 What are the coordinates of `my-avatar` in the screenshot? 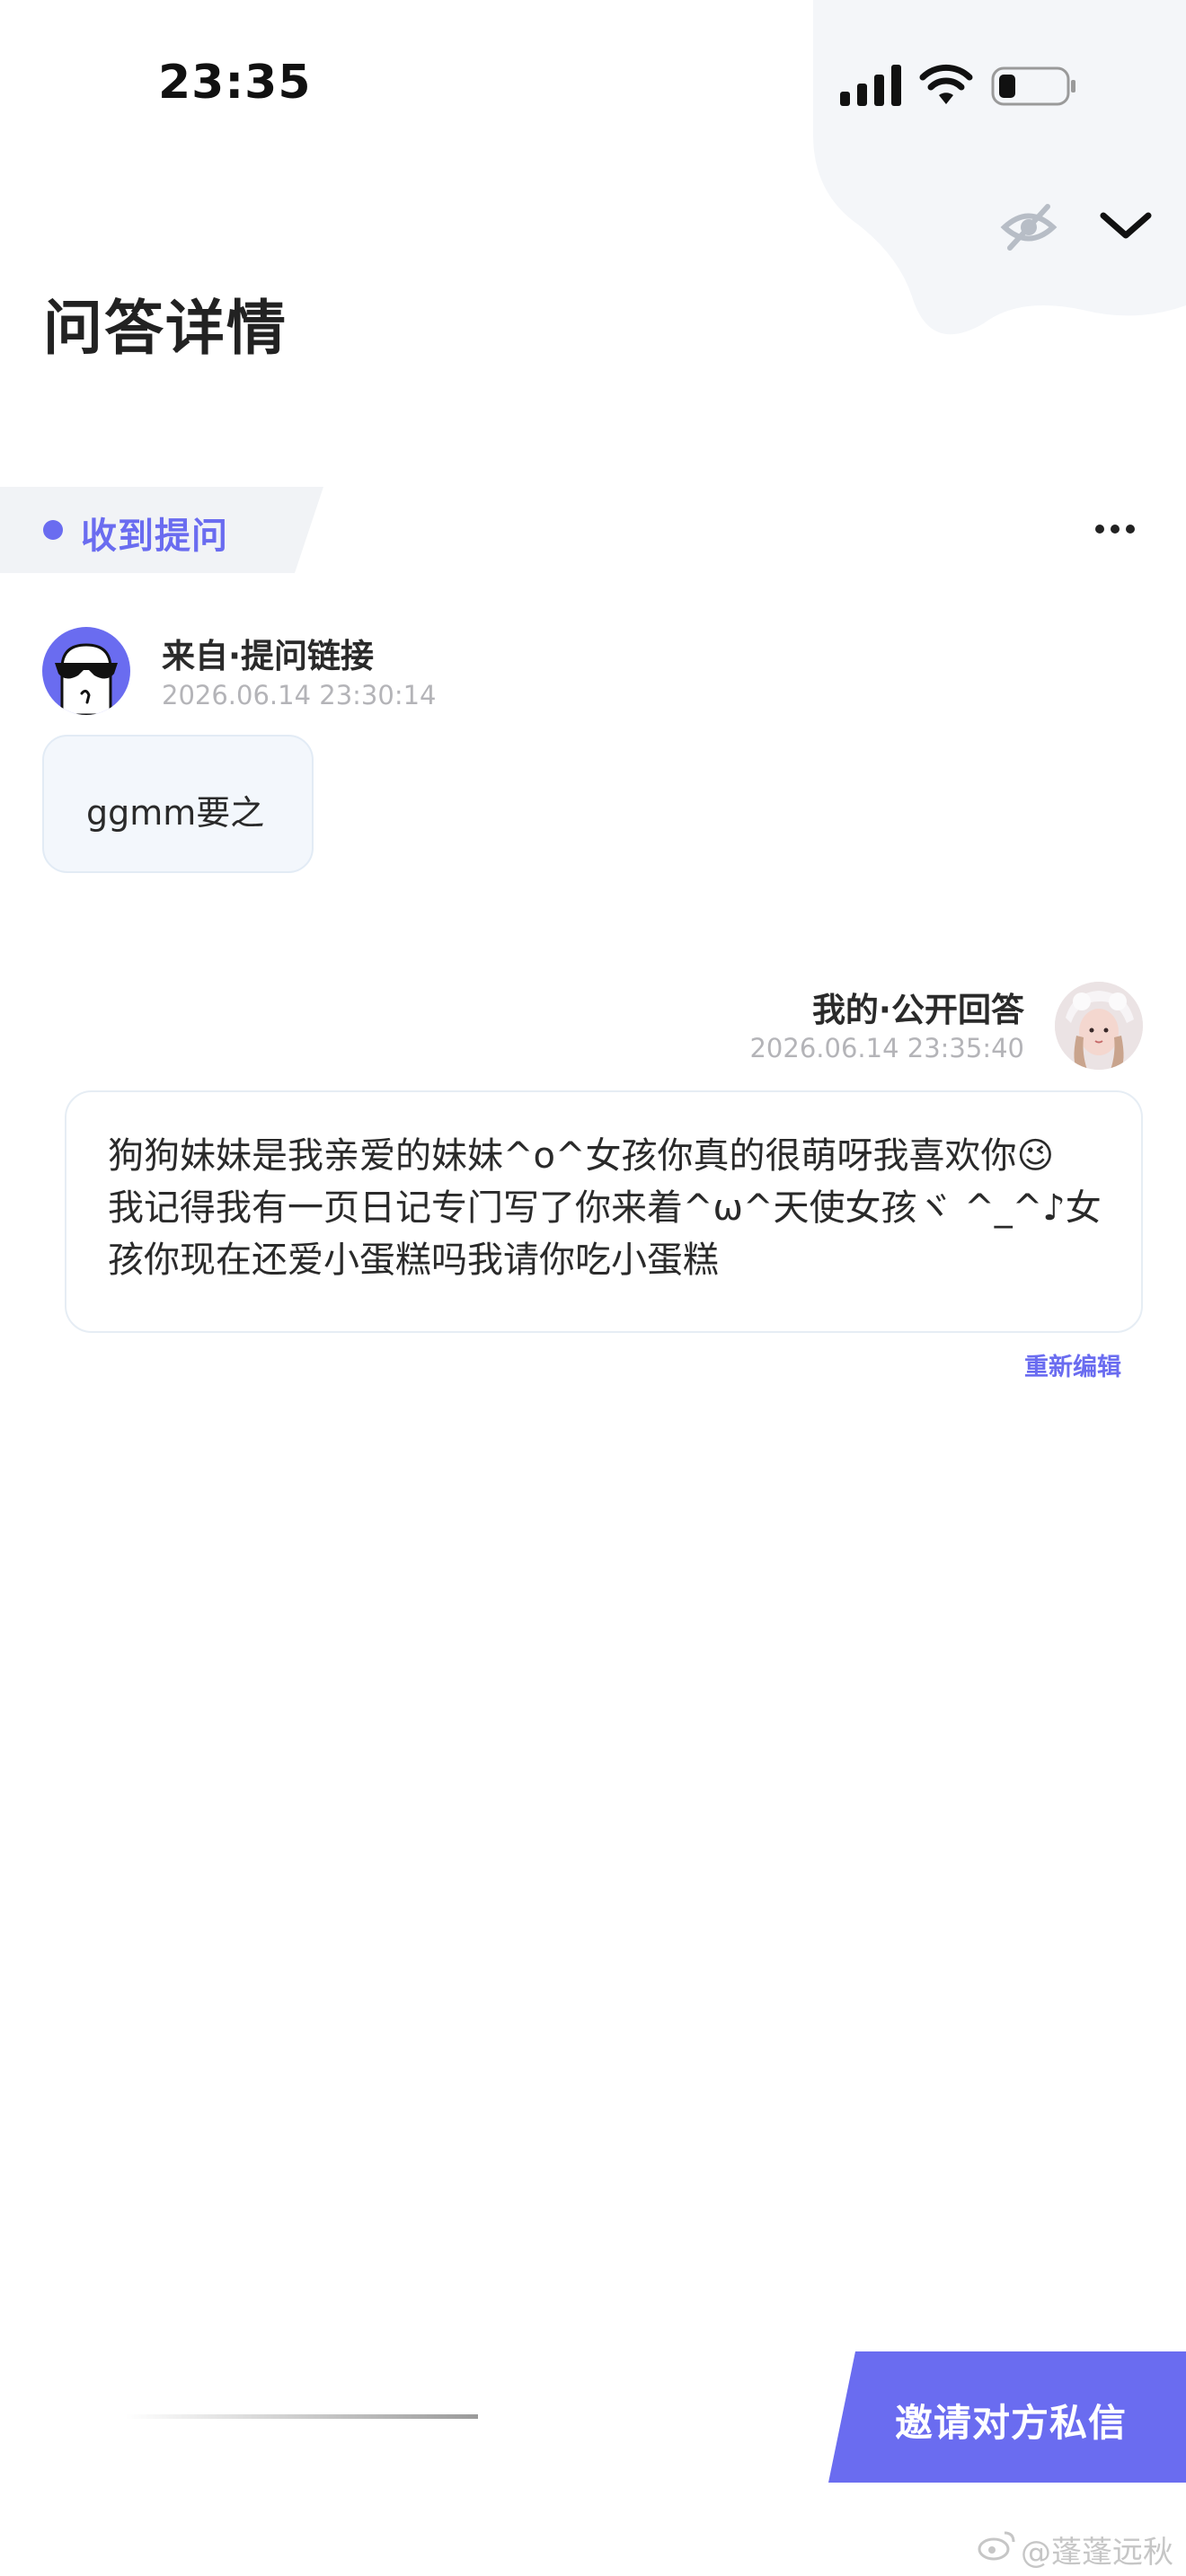 It's located at (1099, 1026).